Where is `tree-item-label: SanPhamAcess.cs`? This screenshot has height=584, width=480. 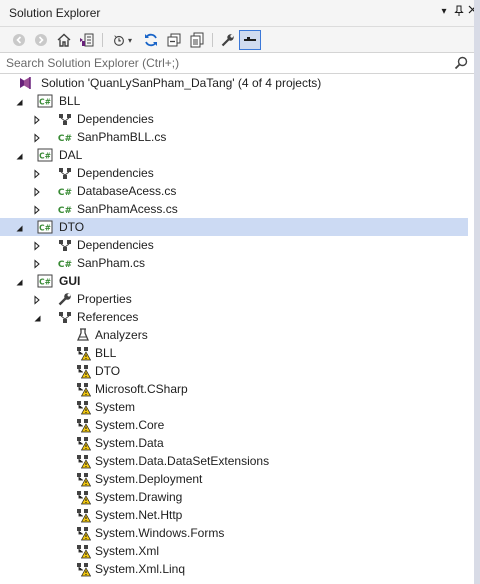 tree-item-label: SanPhamAcess.cs is located at coordinates (127, 209).